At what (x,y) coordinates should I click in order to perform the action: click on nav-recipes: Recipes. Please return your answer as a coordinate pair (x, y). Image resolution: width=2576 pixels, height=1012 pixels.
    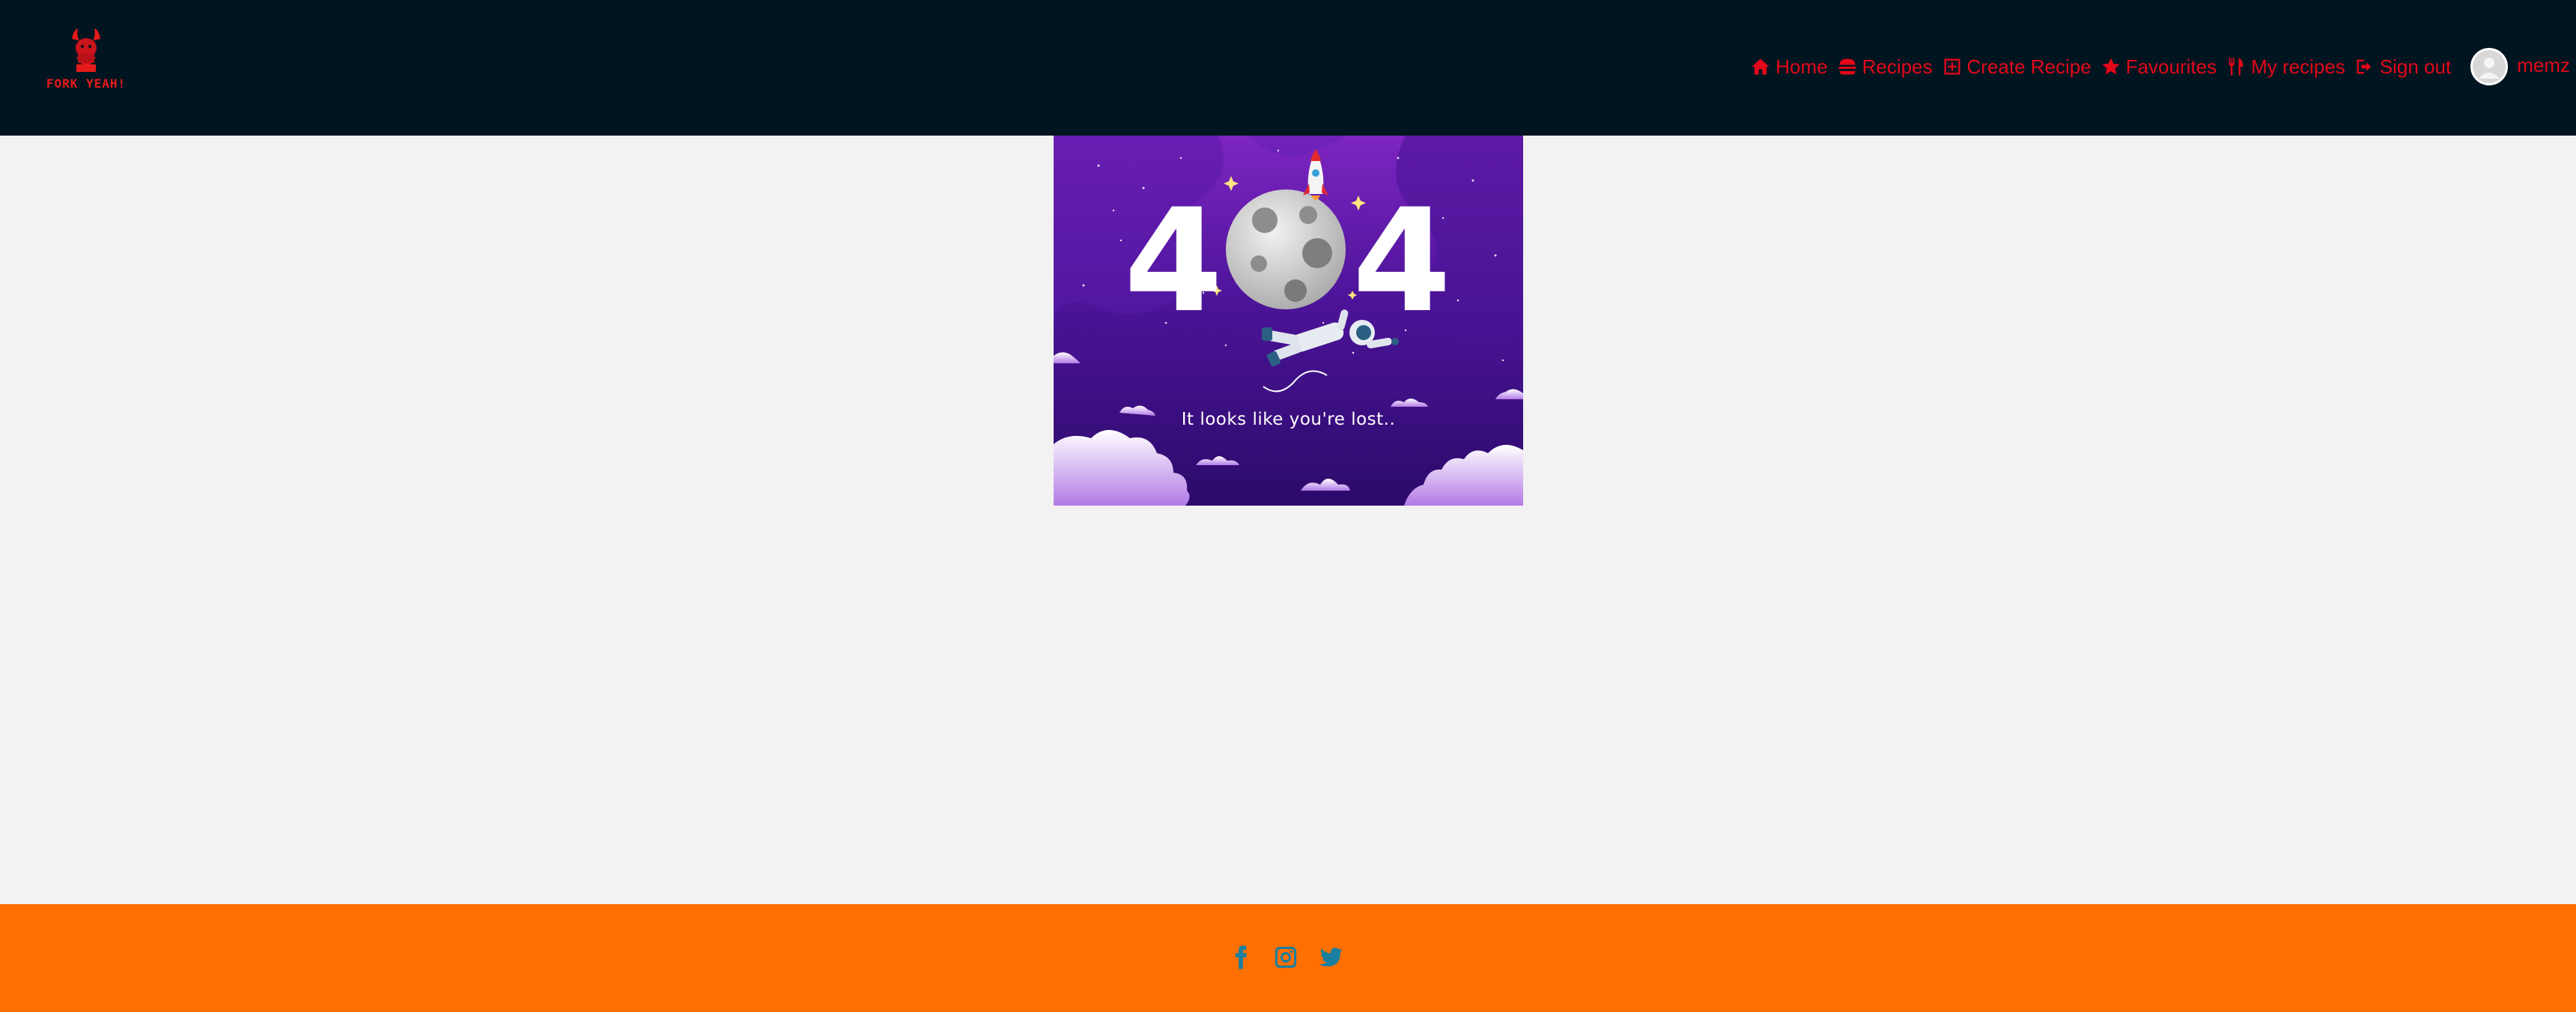
    Looking at the image, I should click on (1885, 67).